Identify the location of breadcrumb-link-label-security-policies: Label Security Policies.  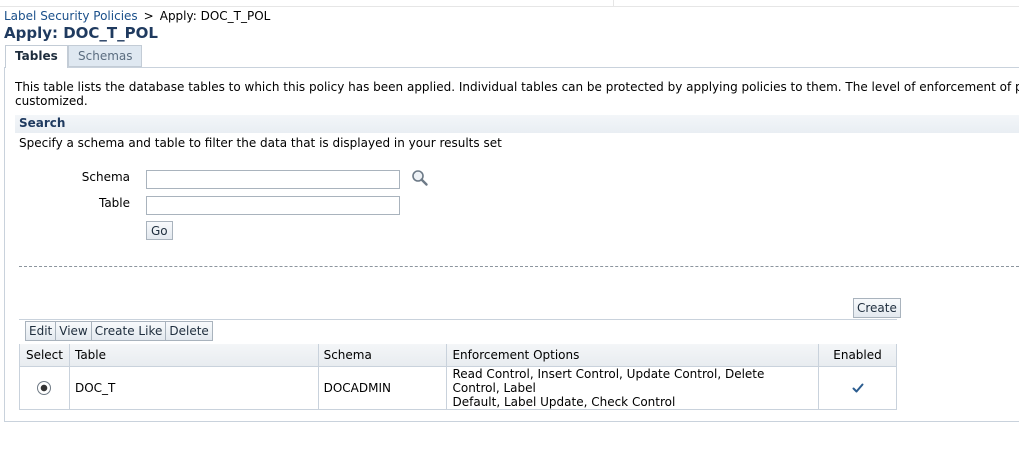
(71, 16).